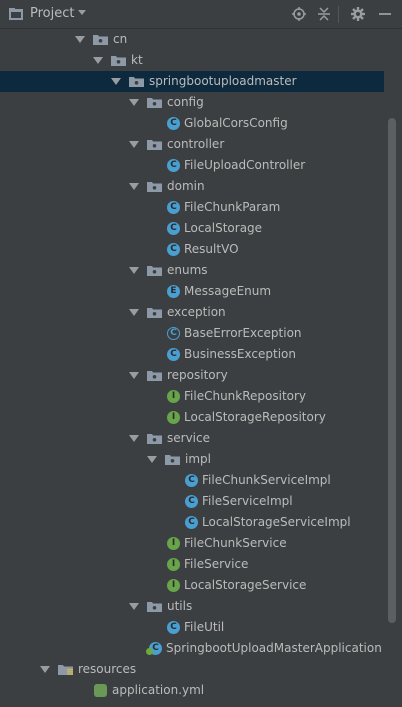  I want to click on tree-item: I LocalStorageRepository, so click(192, 417).